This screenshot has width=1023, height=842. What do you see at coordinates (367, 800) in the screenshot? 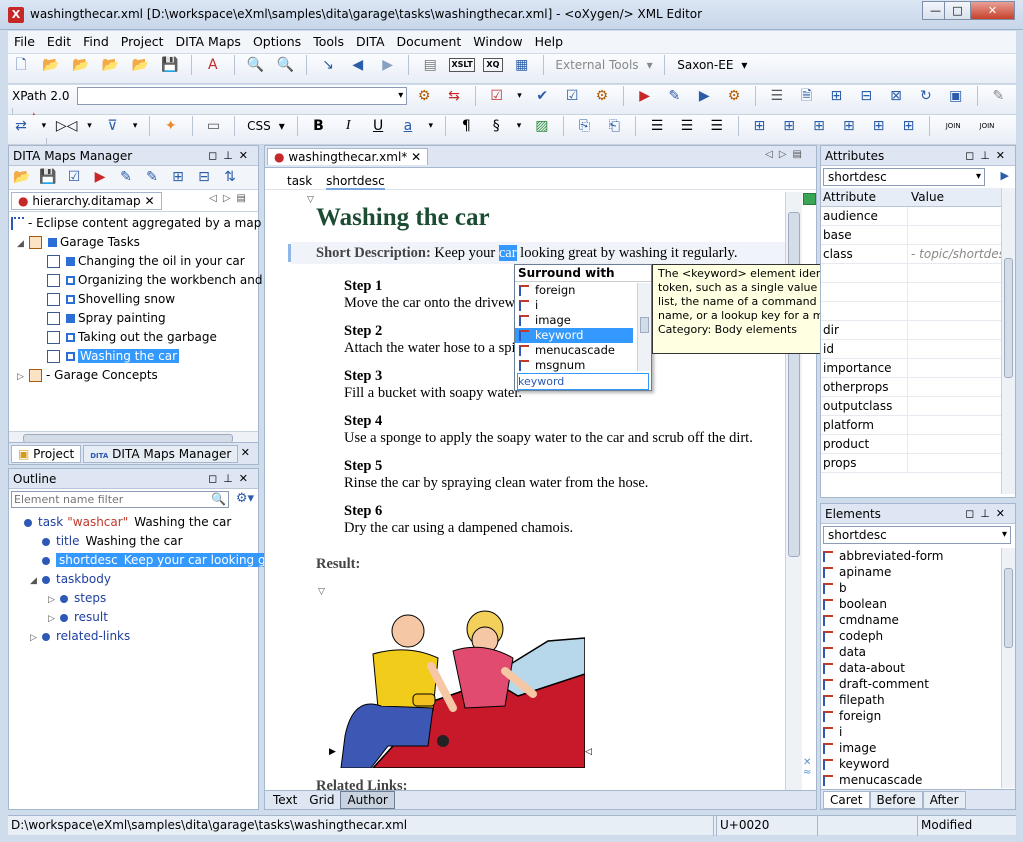
I see `tab-author-mode: Author` at bounding box center [367, 800].